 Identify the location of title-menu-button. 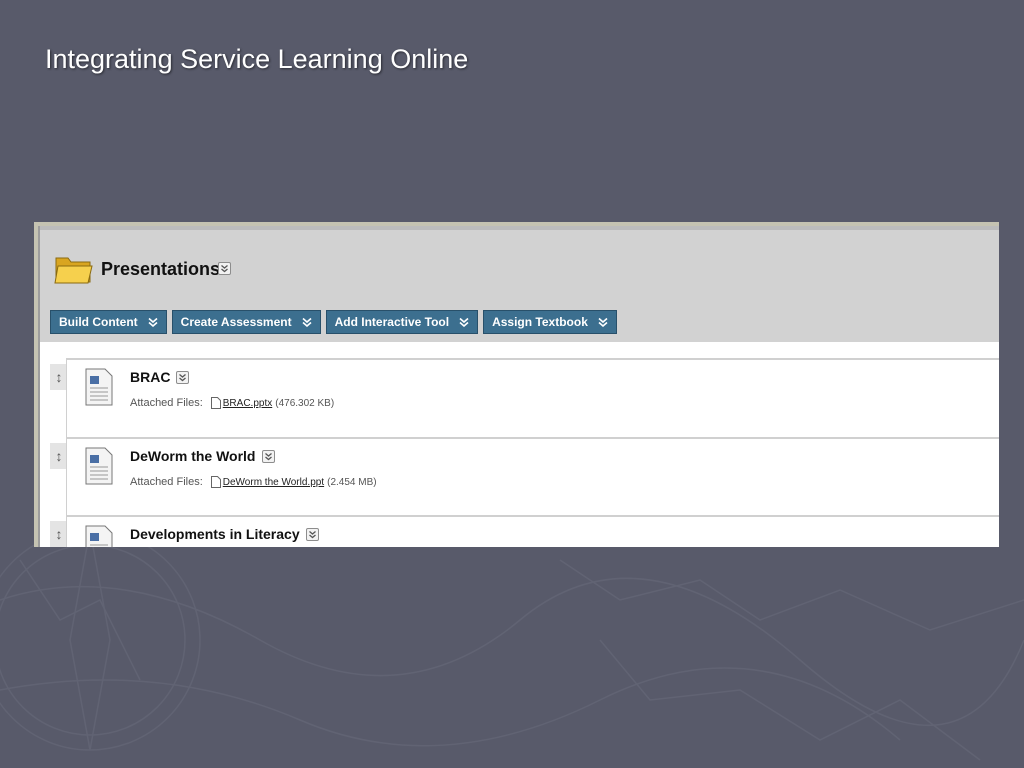
(224, 268).